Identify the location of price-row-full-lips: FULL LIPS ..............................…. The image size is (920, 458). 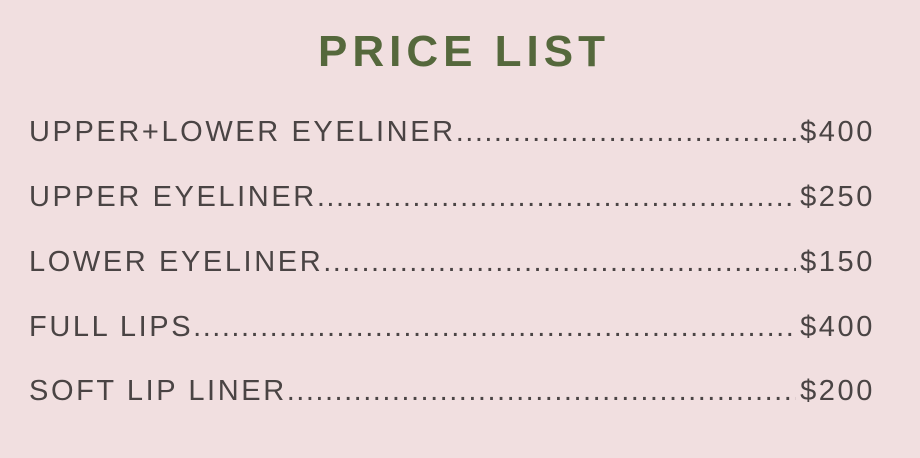
(452, 327).